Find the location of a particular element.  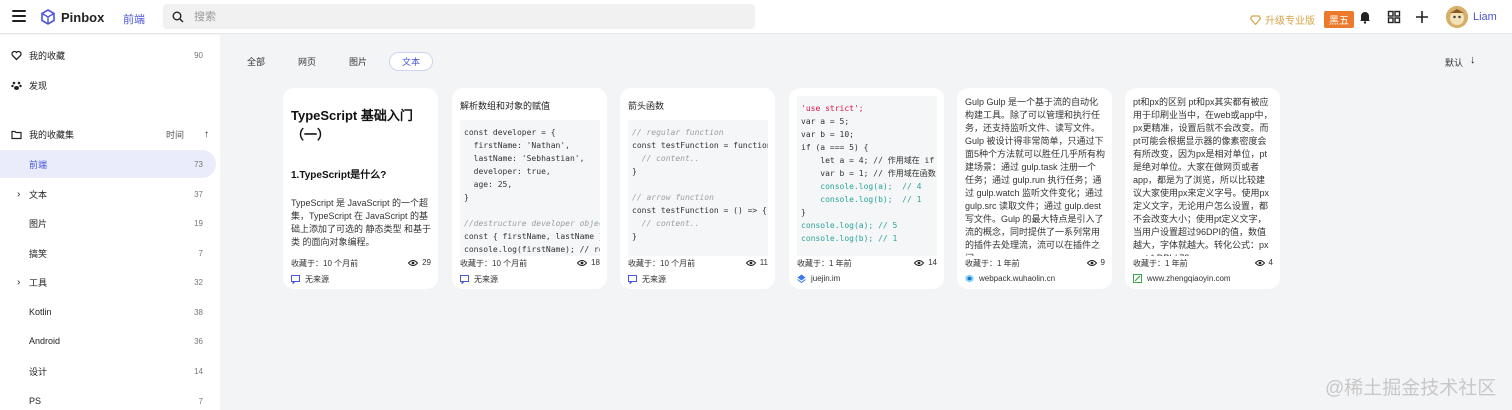

collections-title: 我的收藏集 is located at coordinates (52, 134).